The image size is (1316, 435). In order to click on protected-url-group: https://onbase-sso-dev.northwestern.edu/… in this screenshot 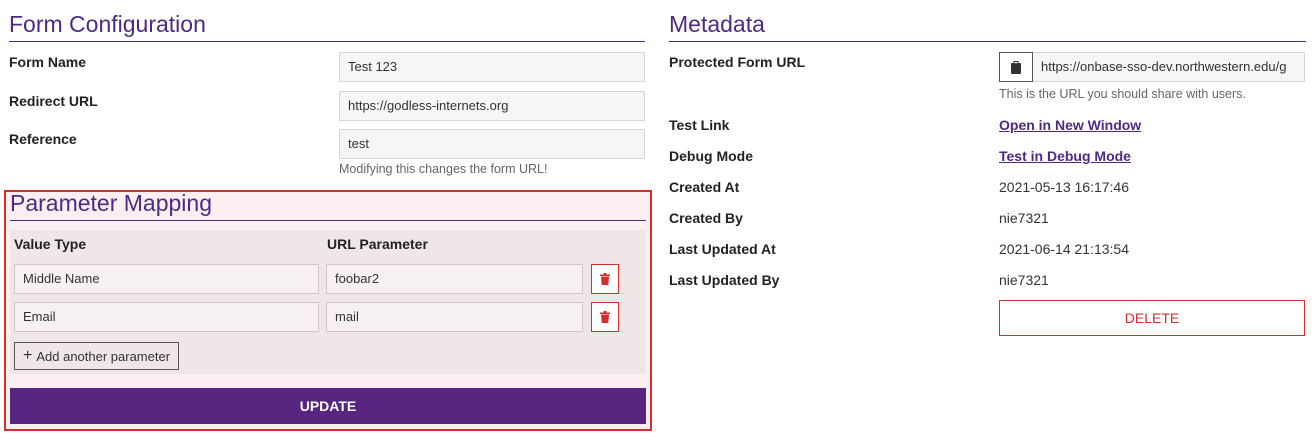, I will do `click(1152, 67)`.